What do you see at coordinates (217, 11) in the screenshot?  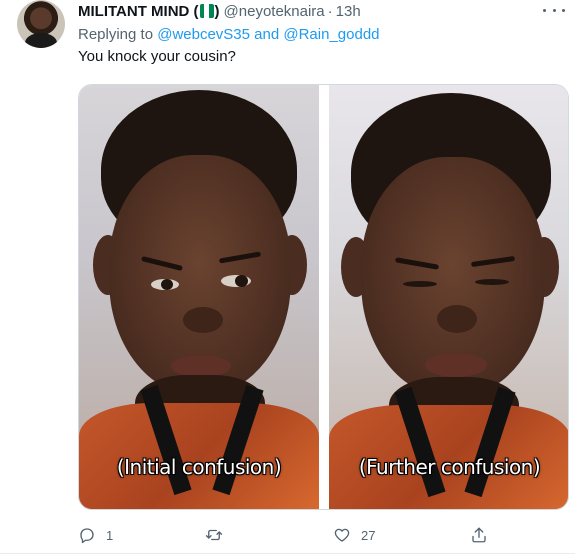 I see `display-name-close: )` at bounding box center [217, 11].